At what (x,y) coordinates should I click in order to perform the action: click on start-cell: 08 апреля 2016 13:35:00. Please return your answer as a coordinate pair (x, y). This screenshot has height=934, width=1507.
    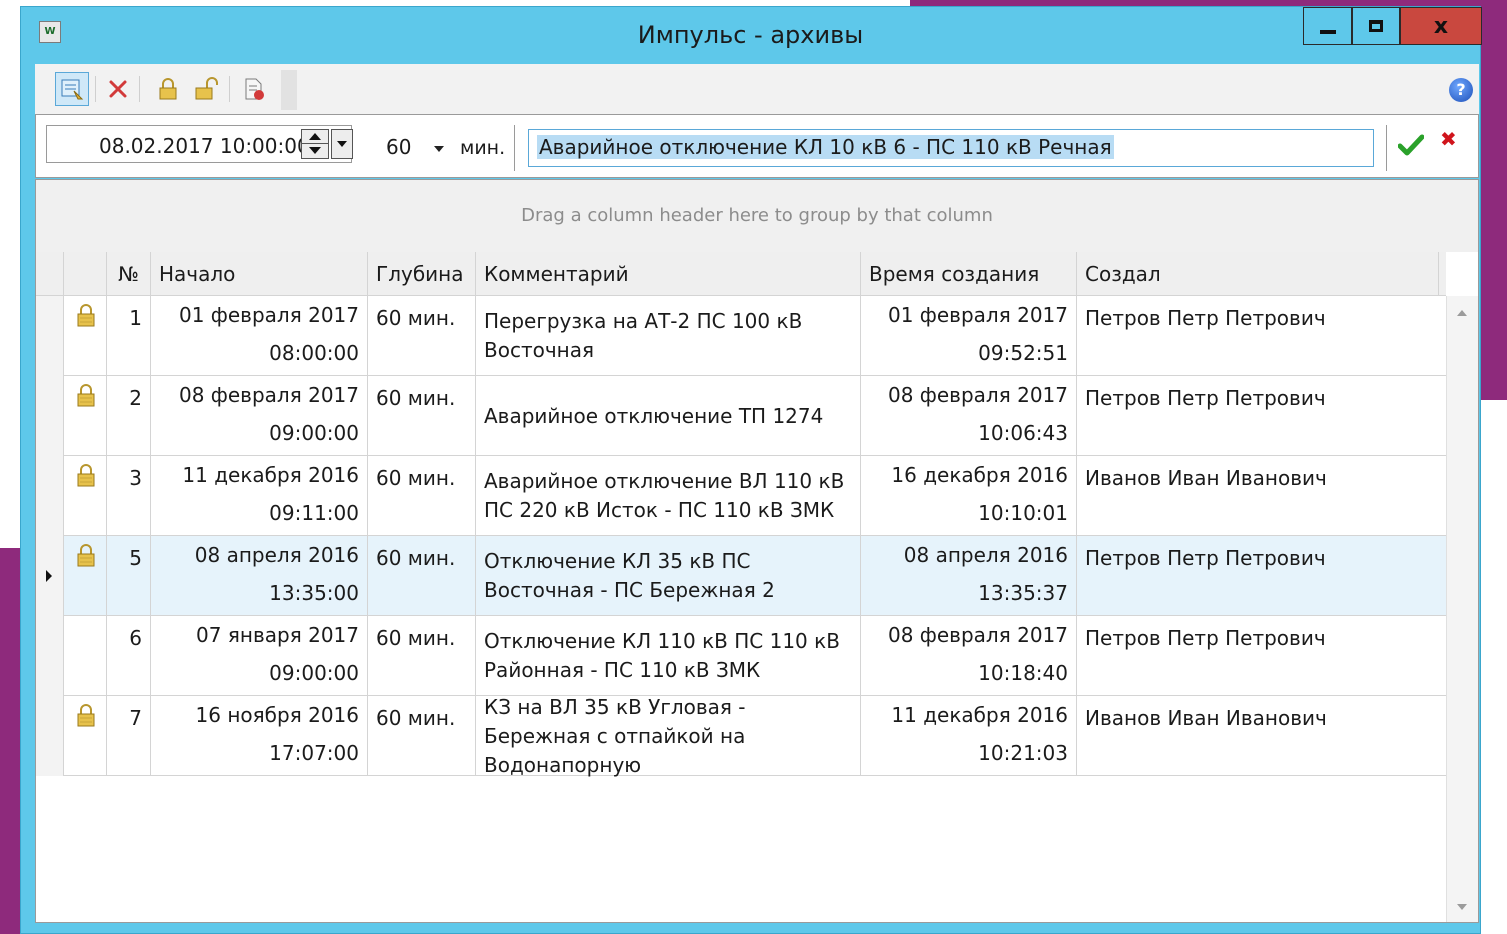
    Looking at the image, I should click on (259, 576).